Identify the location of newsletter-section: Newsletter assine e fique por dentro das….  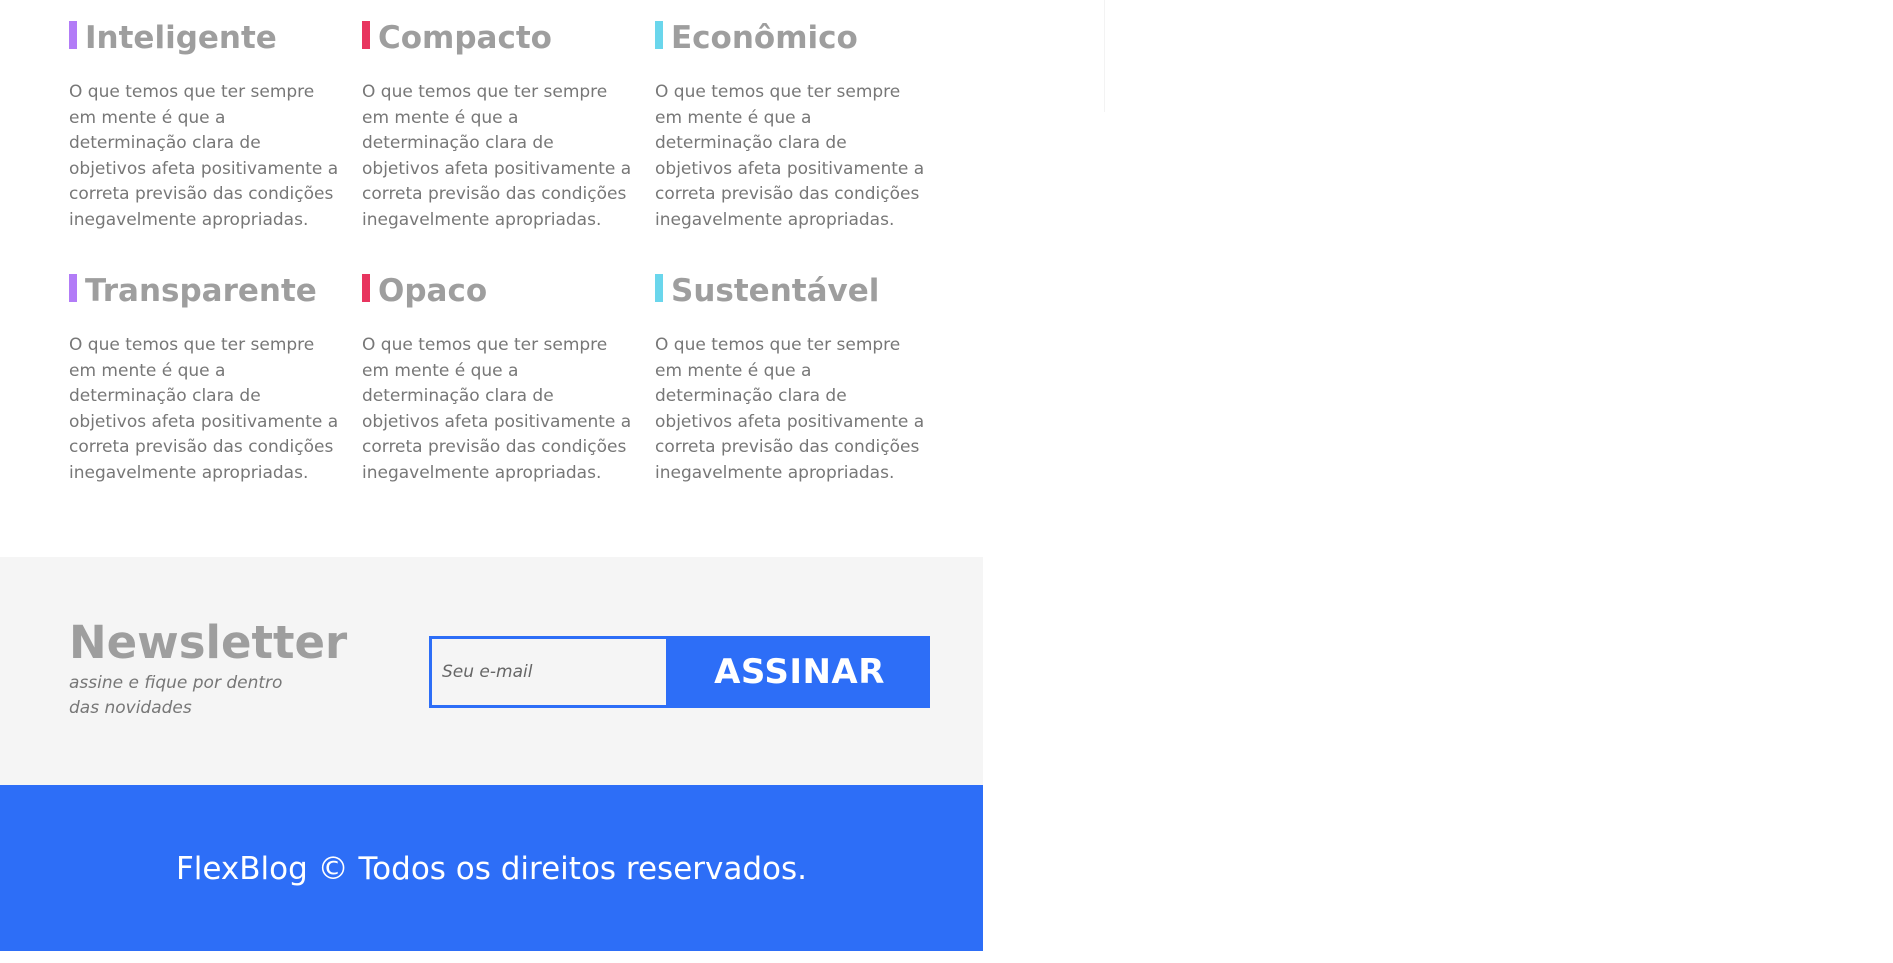
(491, 671).